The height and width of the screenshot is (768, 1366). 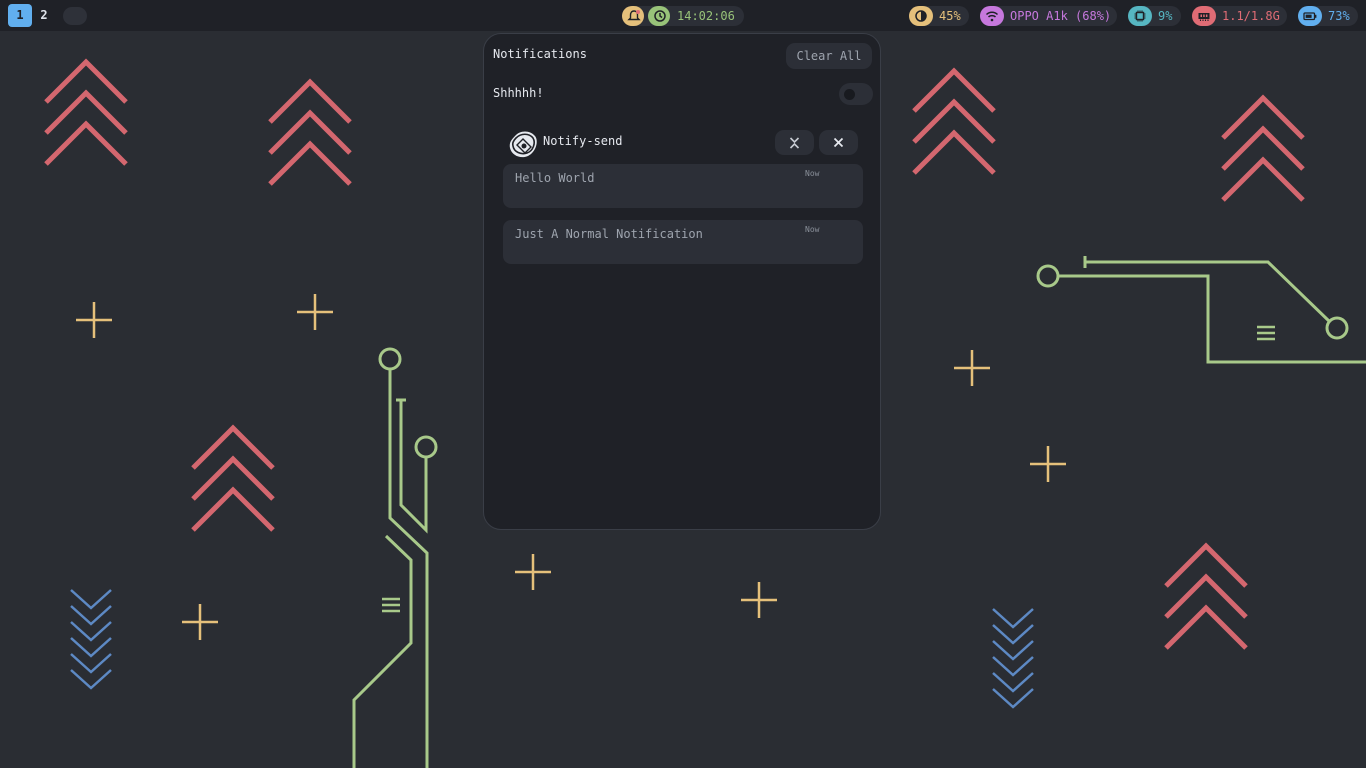 What do you see at coordinates (1165, 16) in the screenshot?
I see `cpu-value: 9%` at bounding box center [1165, 16].